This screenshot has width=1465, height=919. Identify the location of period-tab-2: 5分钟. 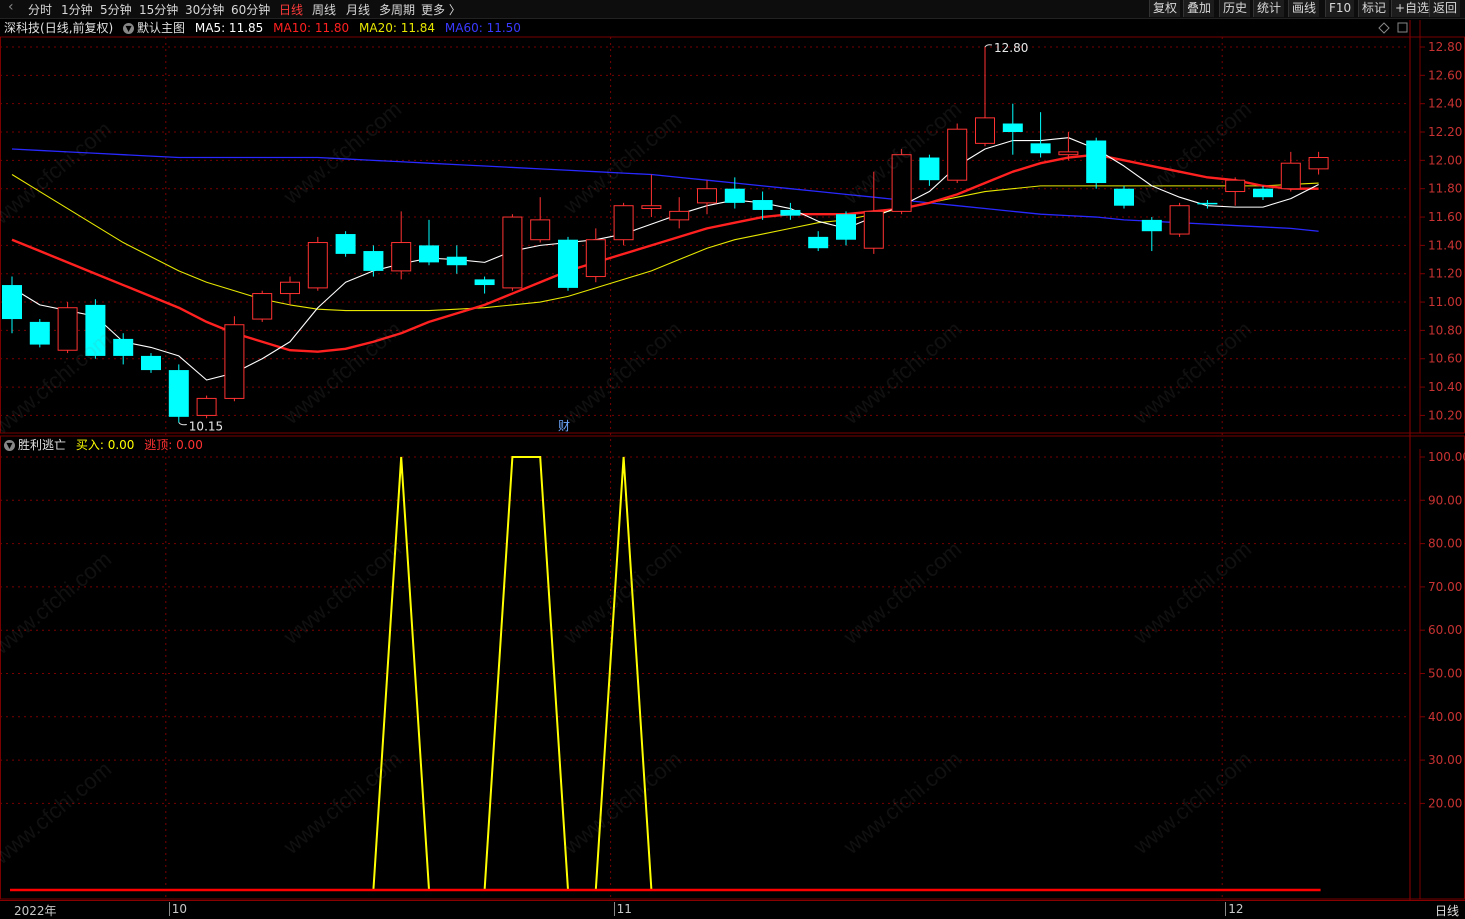
(116, 9).